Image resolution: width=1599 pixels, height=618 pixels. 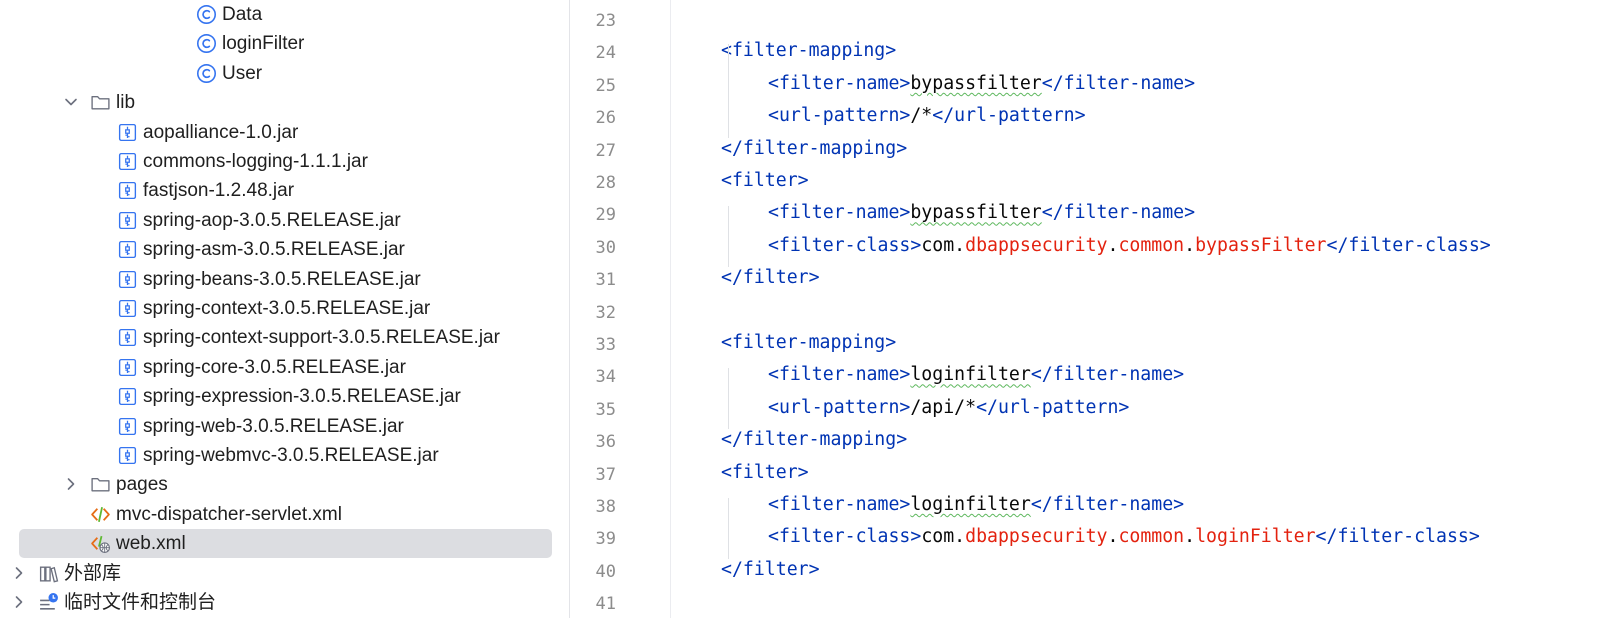 I want to click on line-number: 23, so click(x=605, y=21).